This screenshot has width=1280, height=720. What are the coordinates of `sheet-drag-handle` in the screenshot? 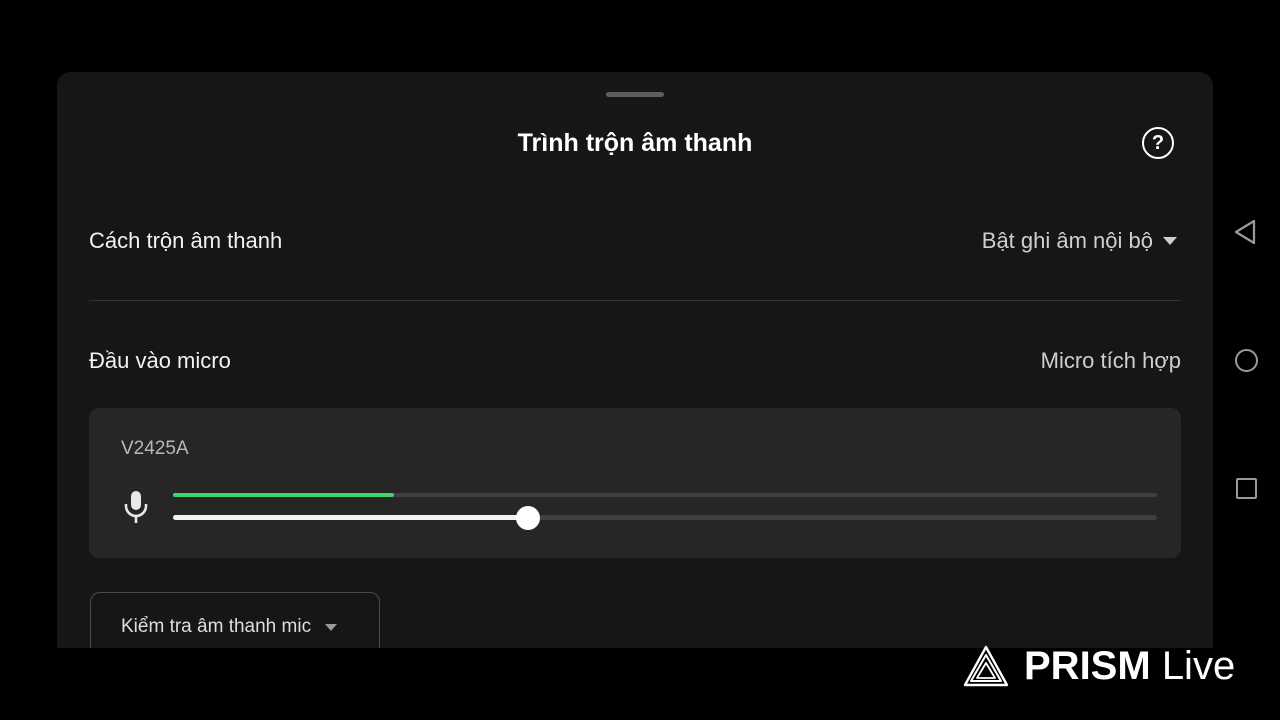 It's located at (635, 94).